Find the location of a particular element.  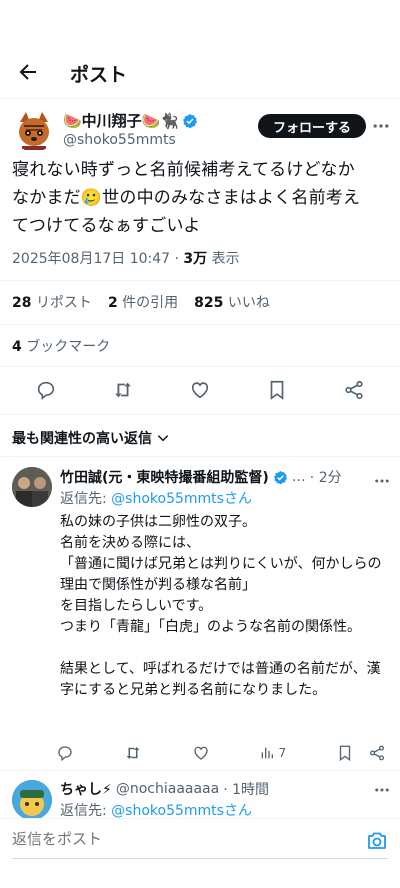

reply-share-icon is located at coordinates (377, 753).